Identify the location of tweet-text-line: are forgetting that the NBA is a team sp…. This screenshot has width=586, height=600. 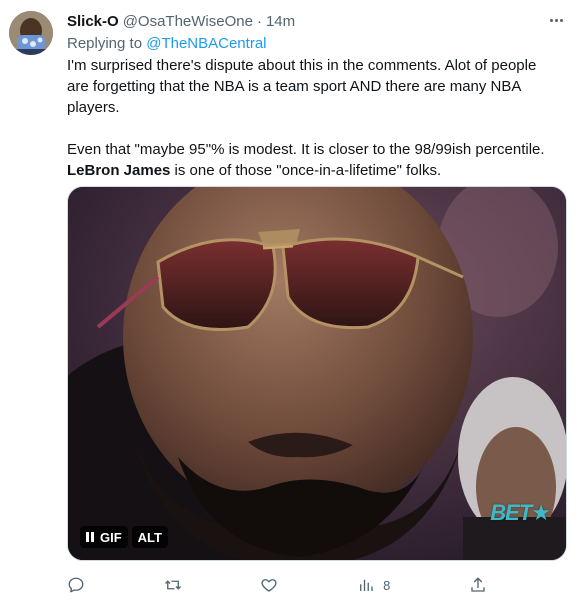
(294, 86).